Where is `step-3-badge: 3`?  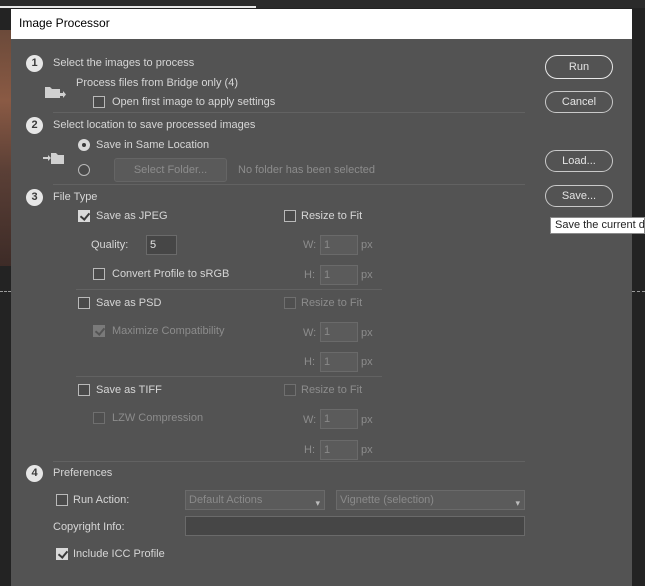 step-3-badge: 3 is located at coordinates (34, 197).